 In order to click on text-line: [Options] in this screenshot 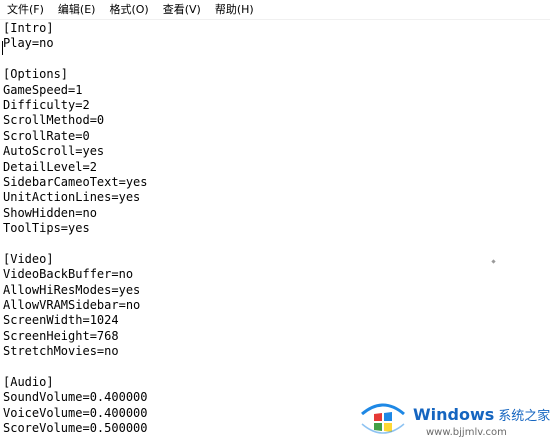, I will do `click(36, 74)`.